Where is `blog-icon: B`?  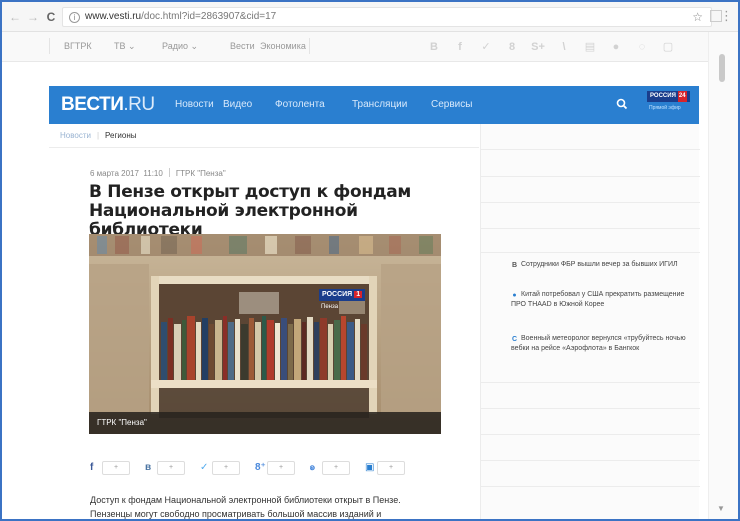
blog-icon: B is located at coordinates (434, 47).